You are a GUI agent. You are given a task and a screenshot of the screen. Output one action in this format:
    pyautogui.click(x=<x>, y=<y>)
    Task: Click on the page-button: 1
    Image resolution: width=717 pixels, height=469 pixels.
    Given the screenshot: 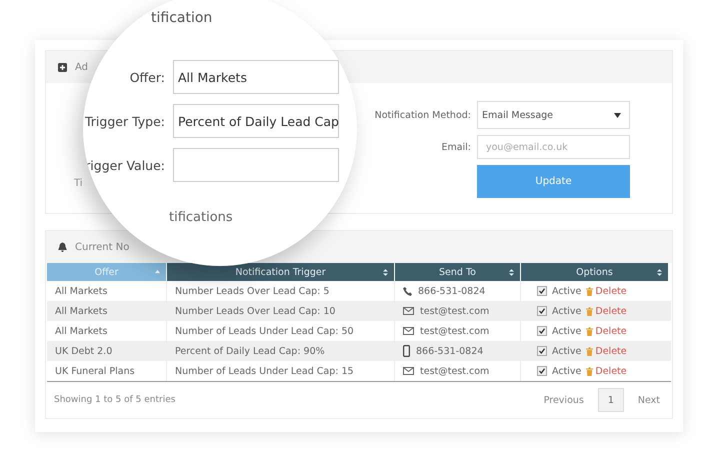 What is the action you would take?
    pyautogui.click(x=611, y=400)
    